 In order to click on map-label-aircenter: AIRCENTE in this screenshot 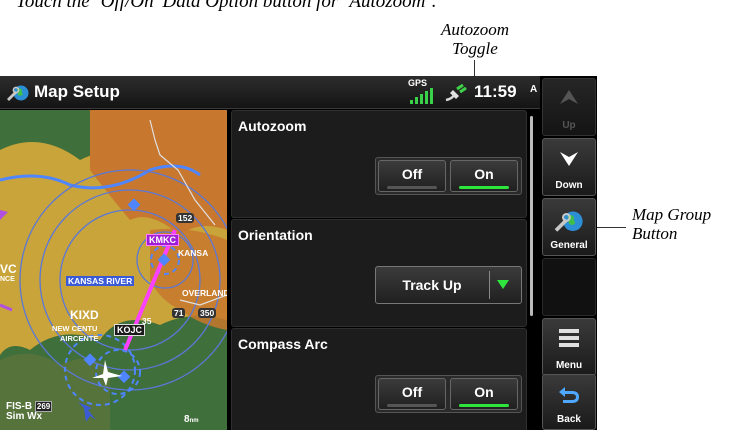, I will do `click(79, 338)`.